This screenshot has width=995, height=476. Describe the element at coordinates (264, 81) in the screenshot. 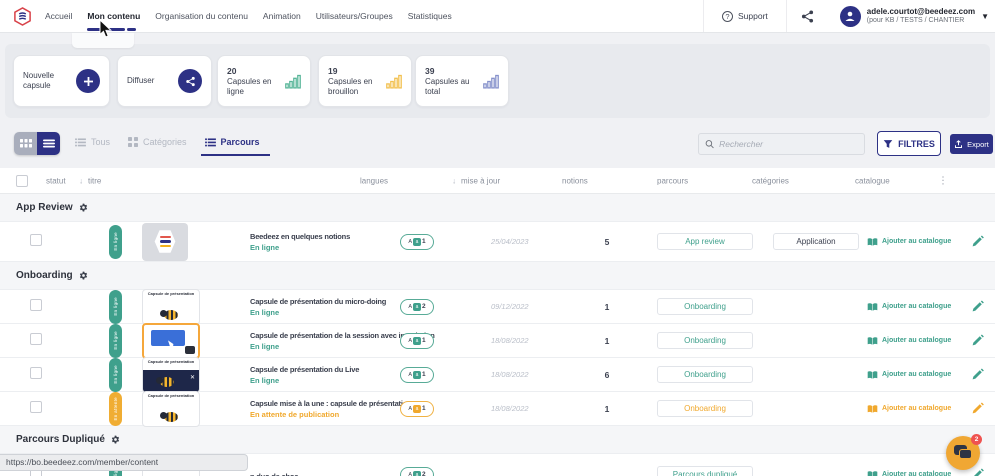

I see `stat-card-capsules-en-ligne: 20 Capsules en ligne` at that location.